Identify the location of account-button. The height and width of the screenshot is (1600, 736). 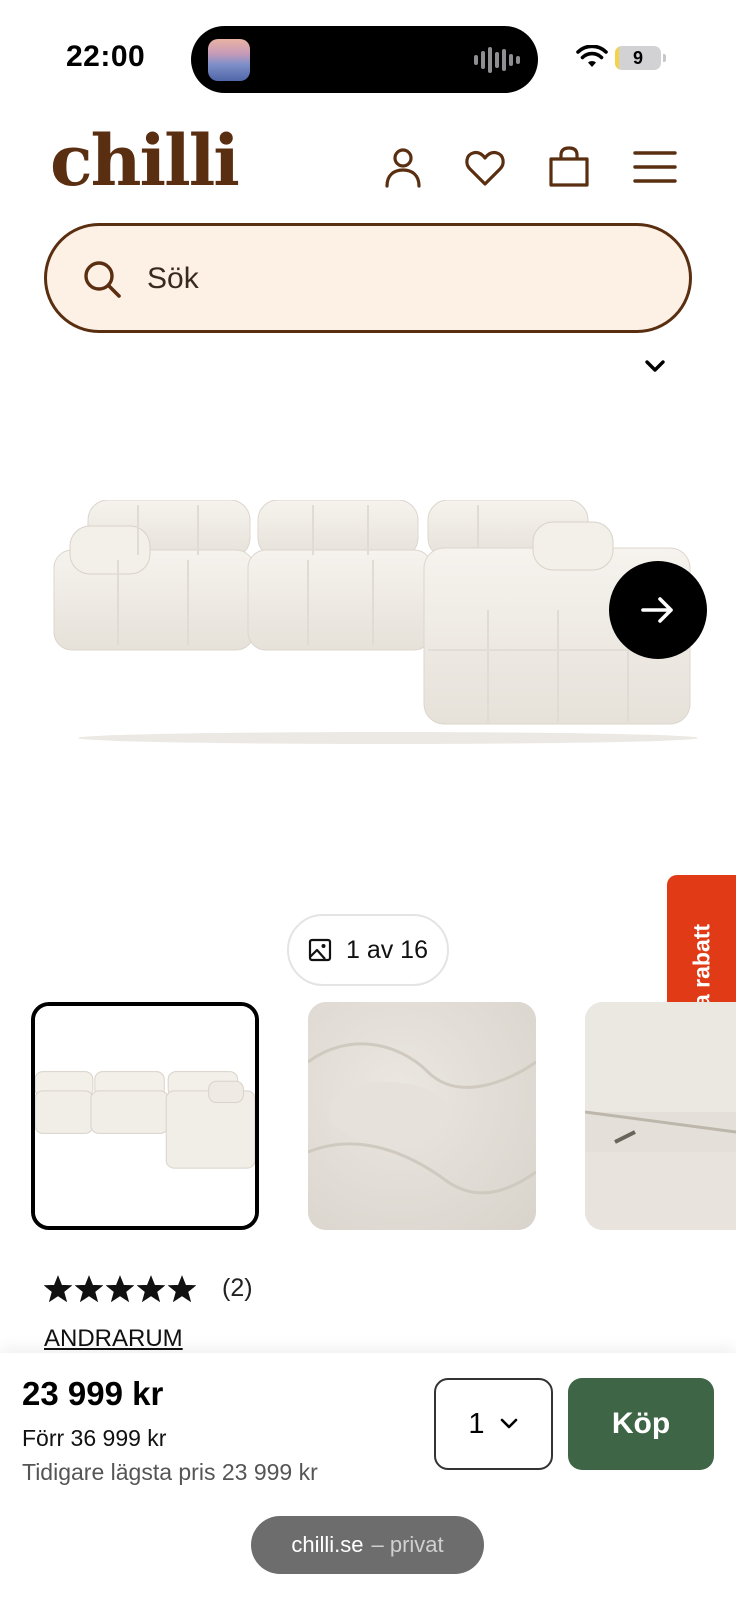
(403, 167).